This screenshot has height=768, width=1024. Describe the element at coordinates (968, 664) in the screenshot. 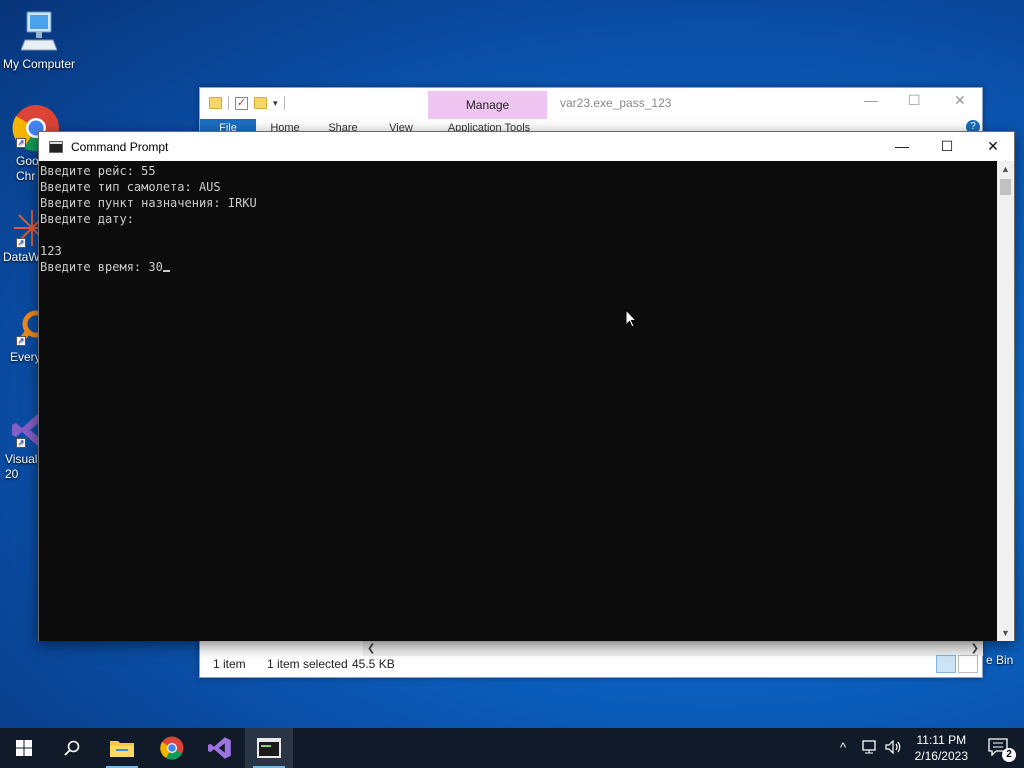

I see `large-icons-view-icon` at that location.